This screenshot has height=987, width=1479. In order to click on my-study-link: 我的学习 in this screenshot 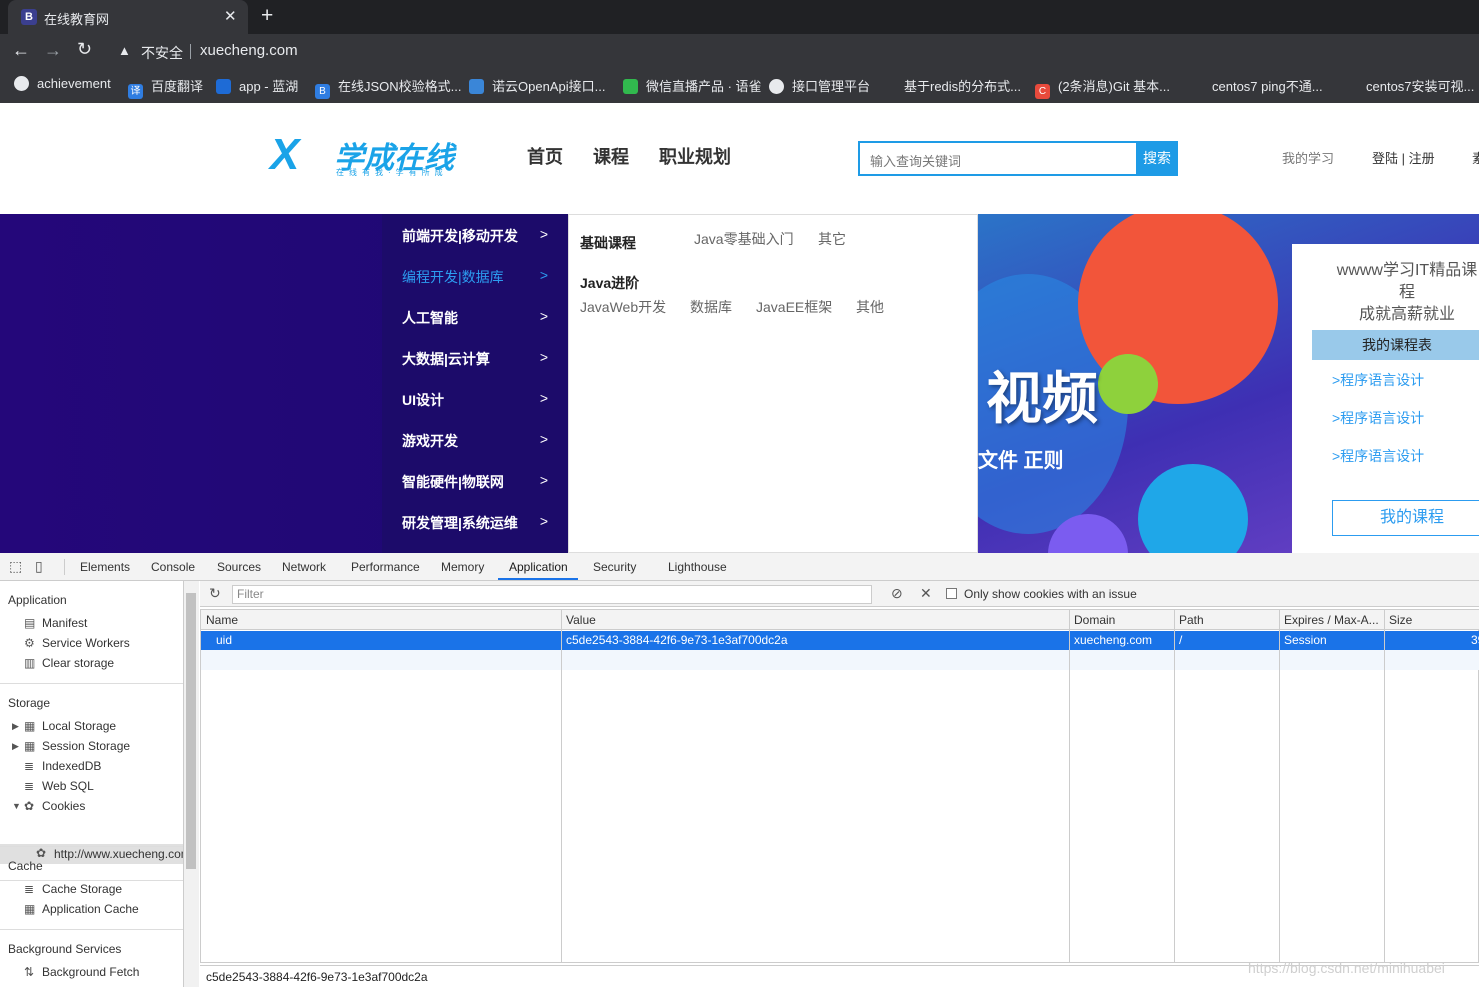, I will do `click(1308, 157)`.